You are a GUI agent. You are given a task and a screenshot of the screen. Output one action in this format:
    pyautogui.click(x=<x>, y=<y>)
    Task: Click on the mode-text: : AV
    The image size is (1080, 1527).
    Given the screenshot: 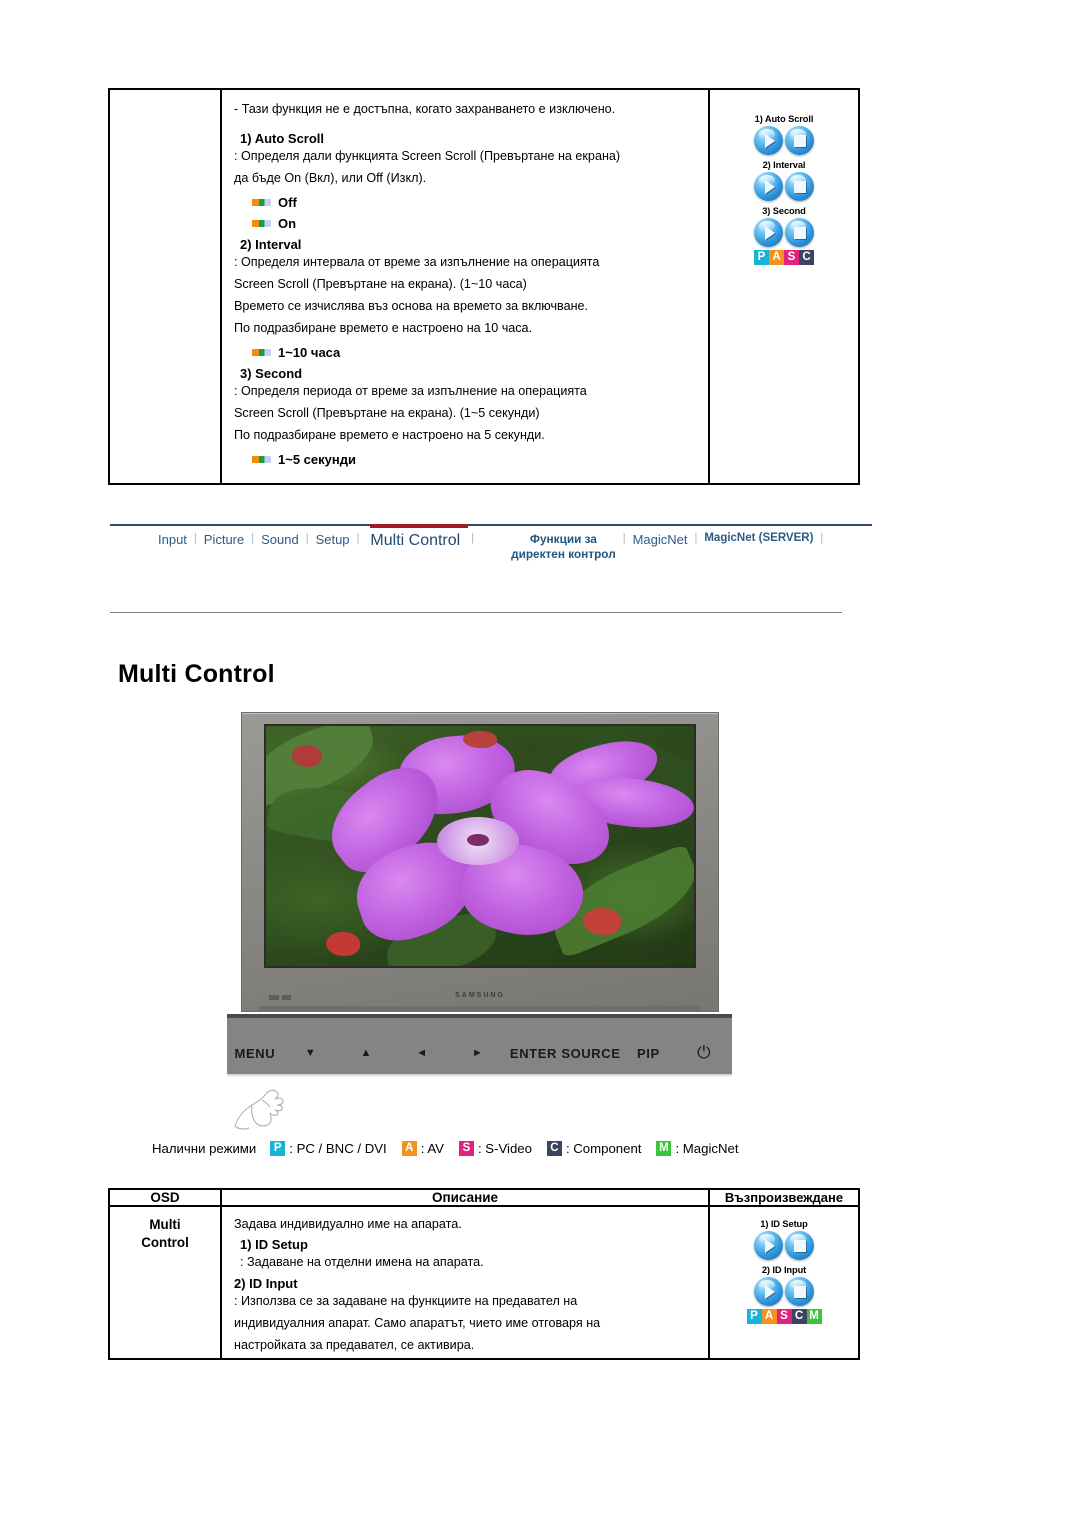 What is the action you would take?
    pyautogui.click(x=432, y=1148)
    